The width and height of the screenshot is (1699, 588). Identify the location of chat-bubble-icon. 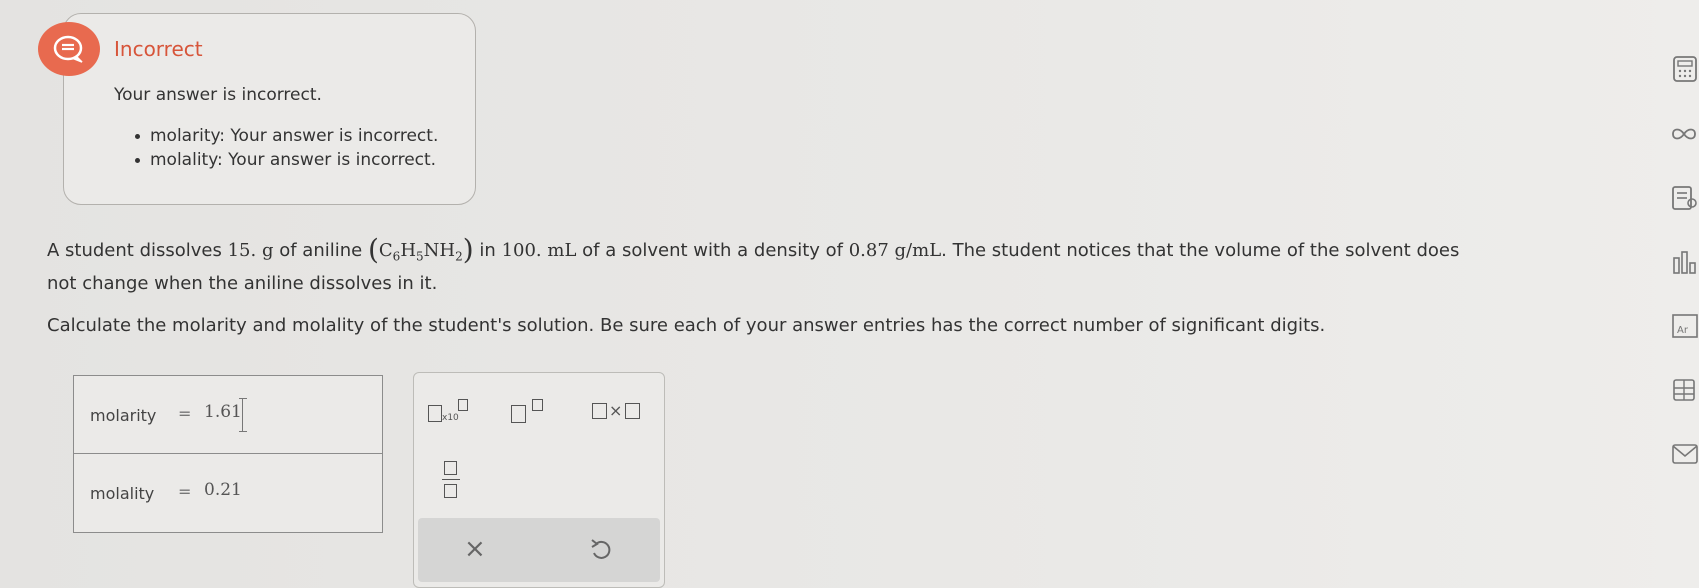
(68, 49).